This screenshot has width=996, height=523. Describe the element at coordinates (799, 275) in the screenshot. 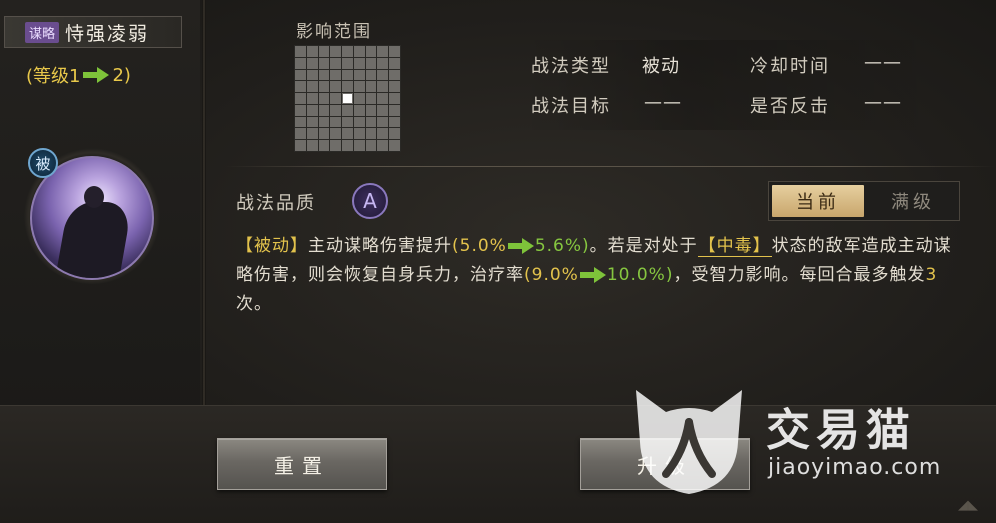

I see `desc-part-4: ，受智力影响。每回合最多触发` at that location.